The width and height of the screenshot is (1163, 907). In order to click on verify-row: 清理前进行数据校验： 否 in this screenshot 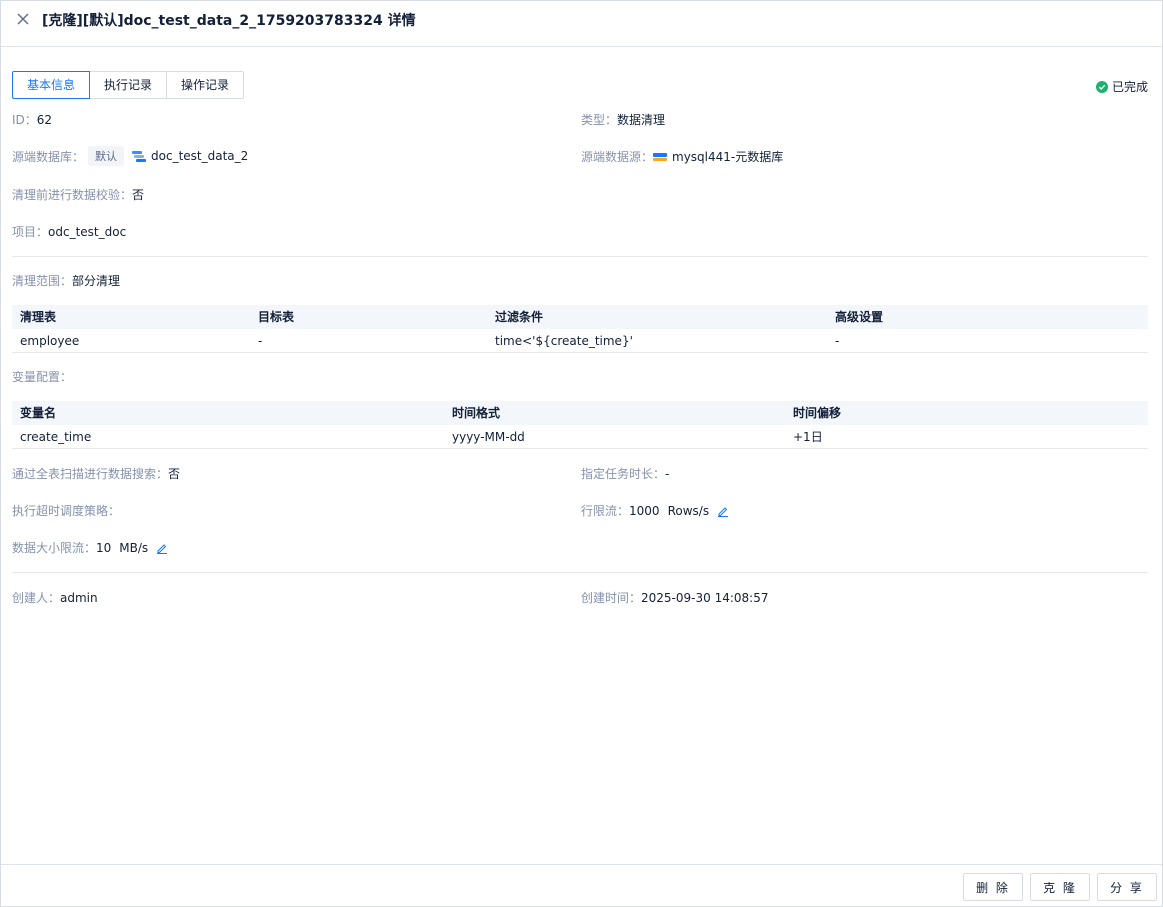, I will do `click(78, 194)`.